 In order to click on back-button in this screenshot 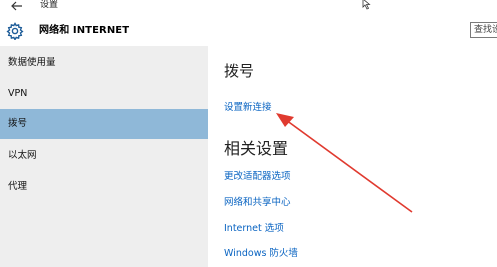, I will do `click(17, 6)`.